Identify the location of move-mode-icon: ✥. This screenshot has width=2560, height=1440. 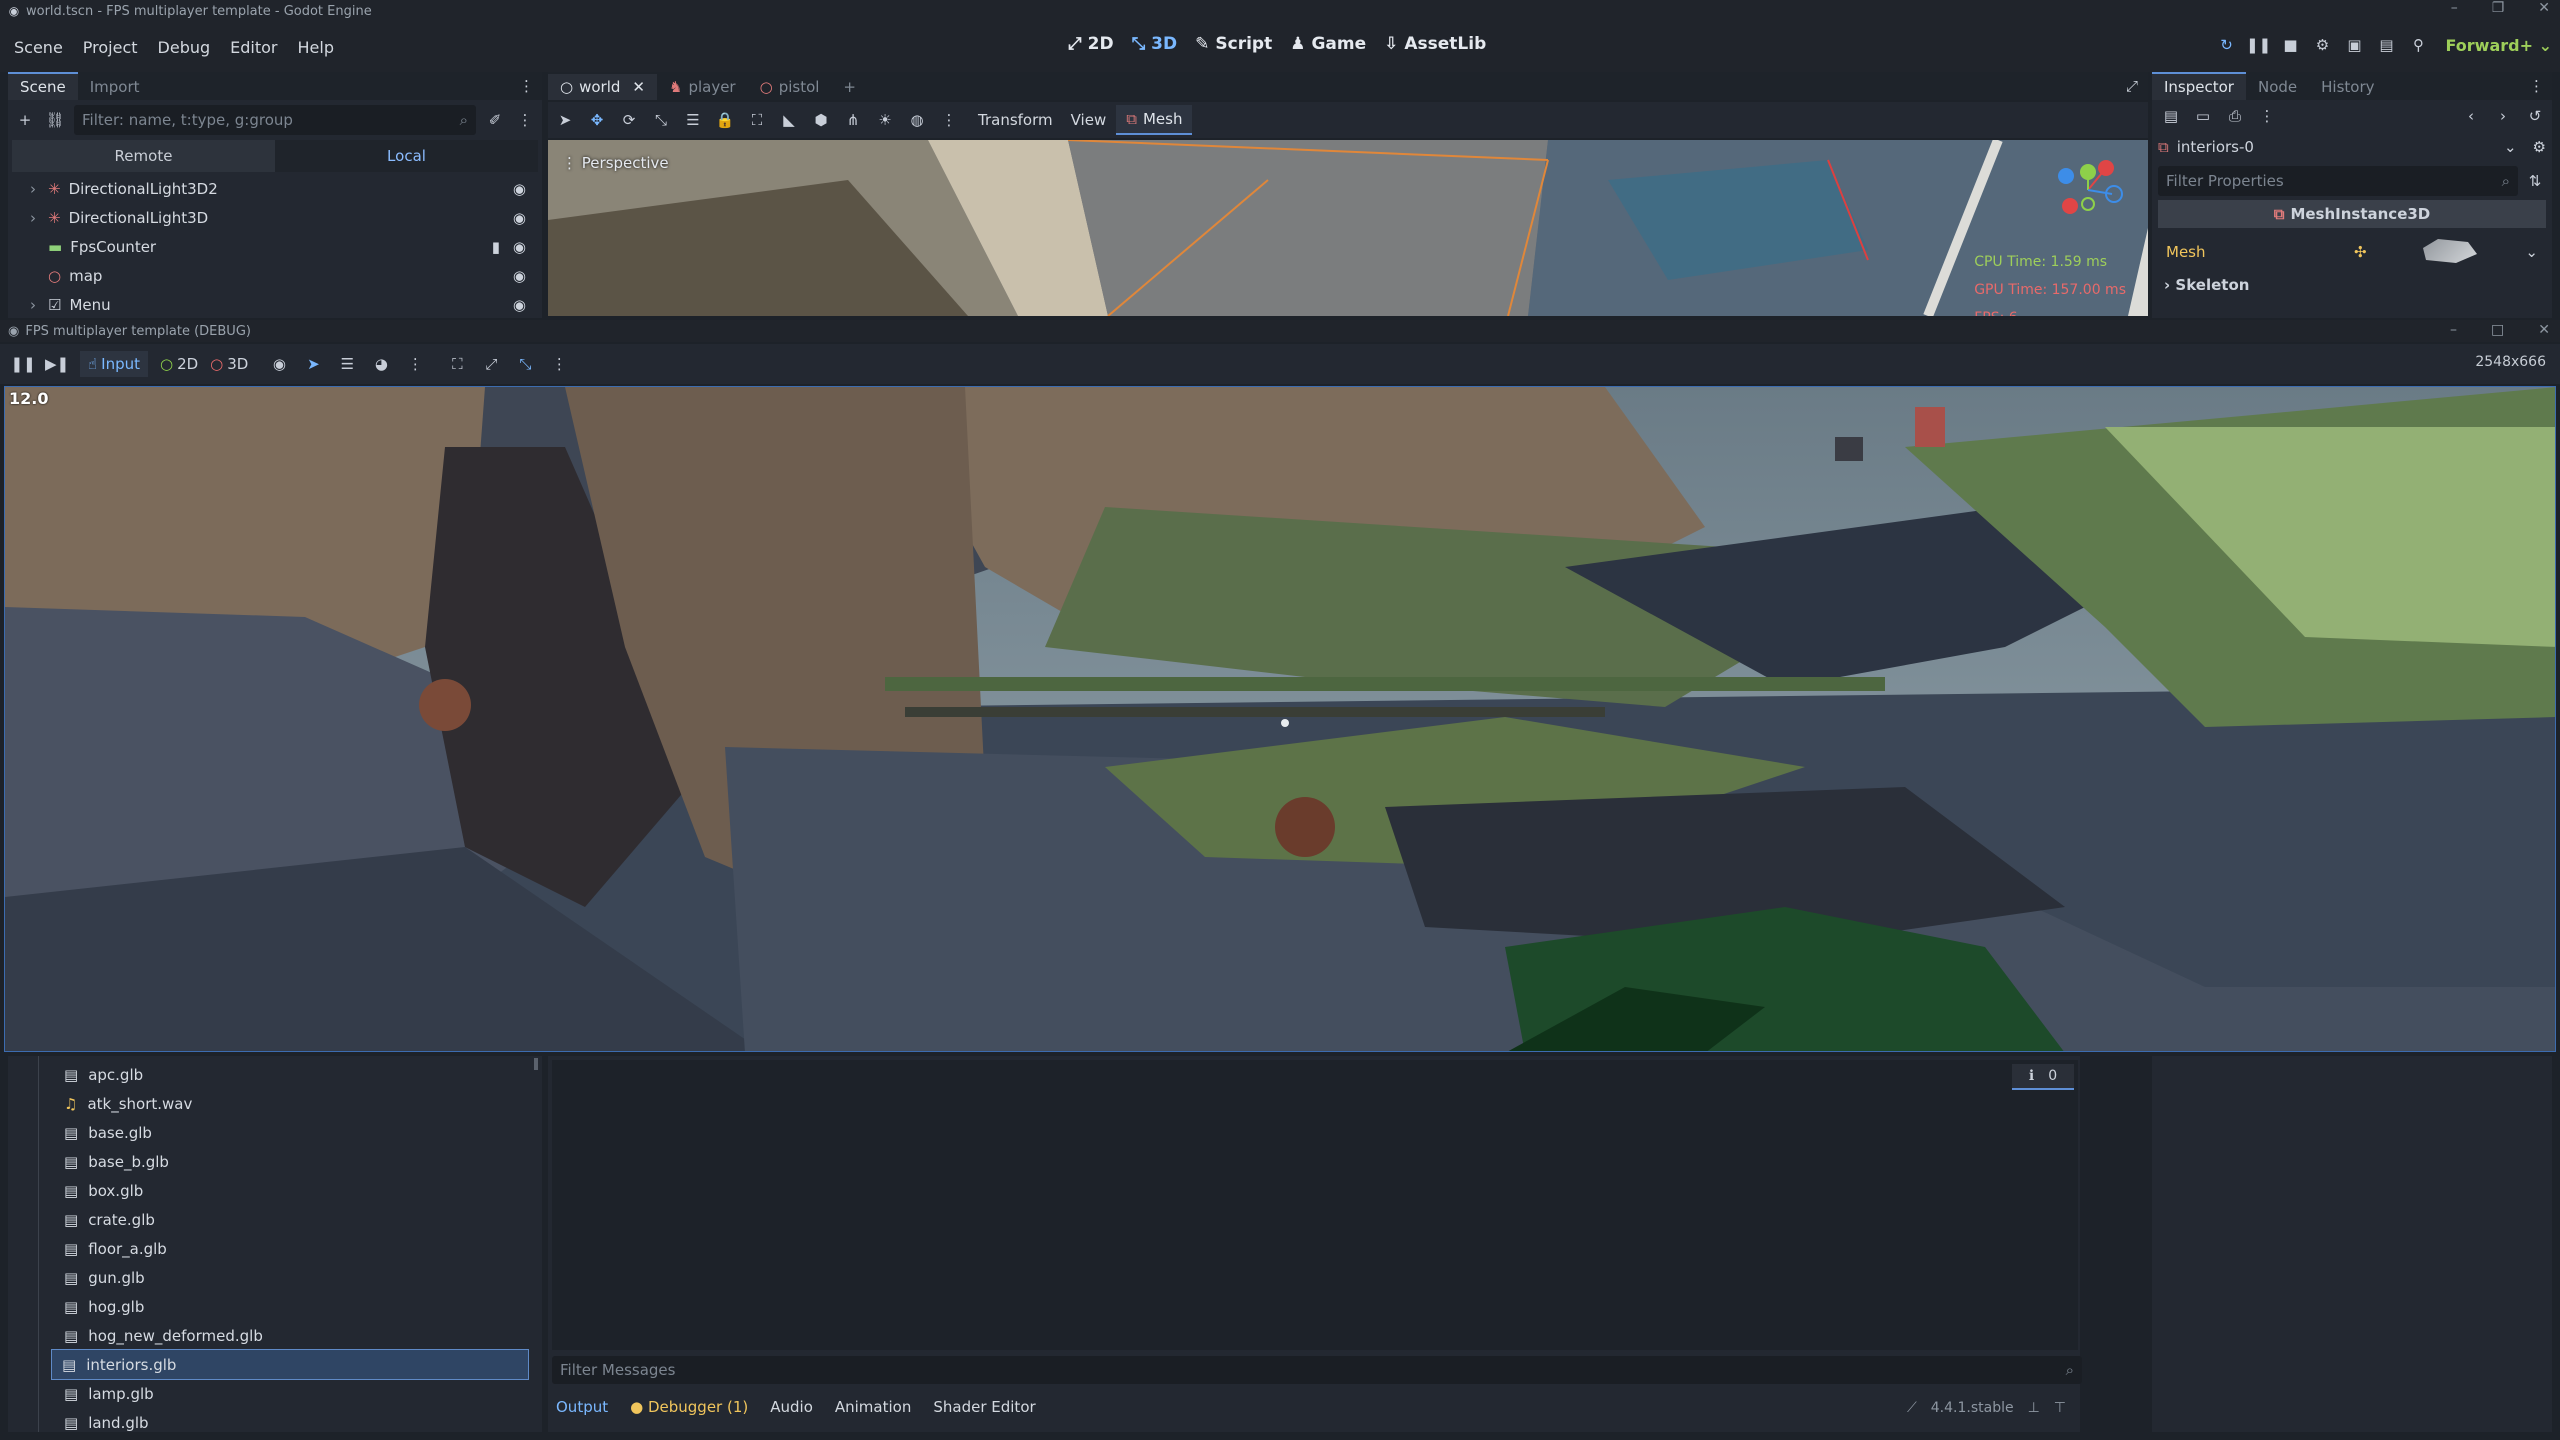
(597, 120).